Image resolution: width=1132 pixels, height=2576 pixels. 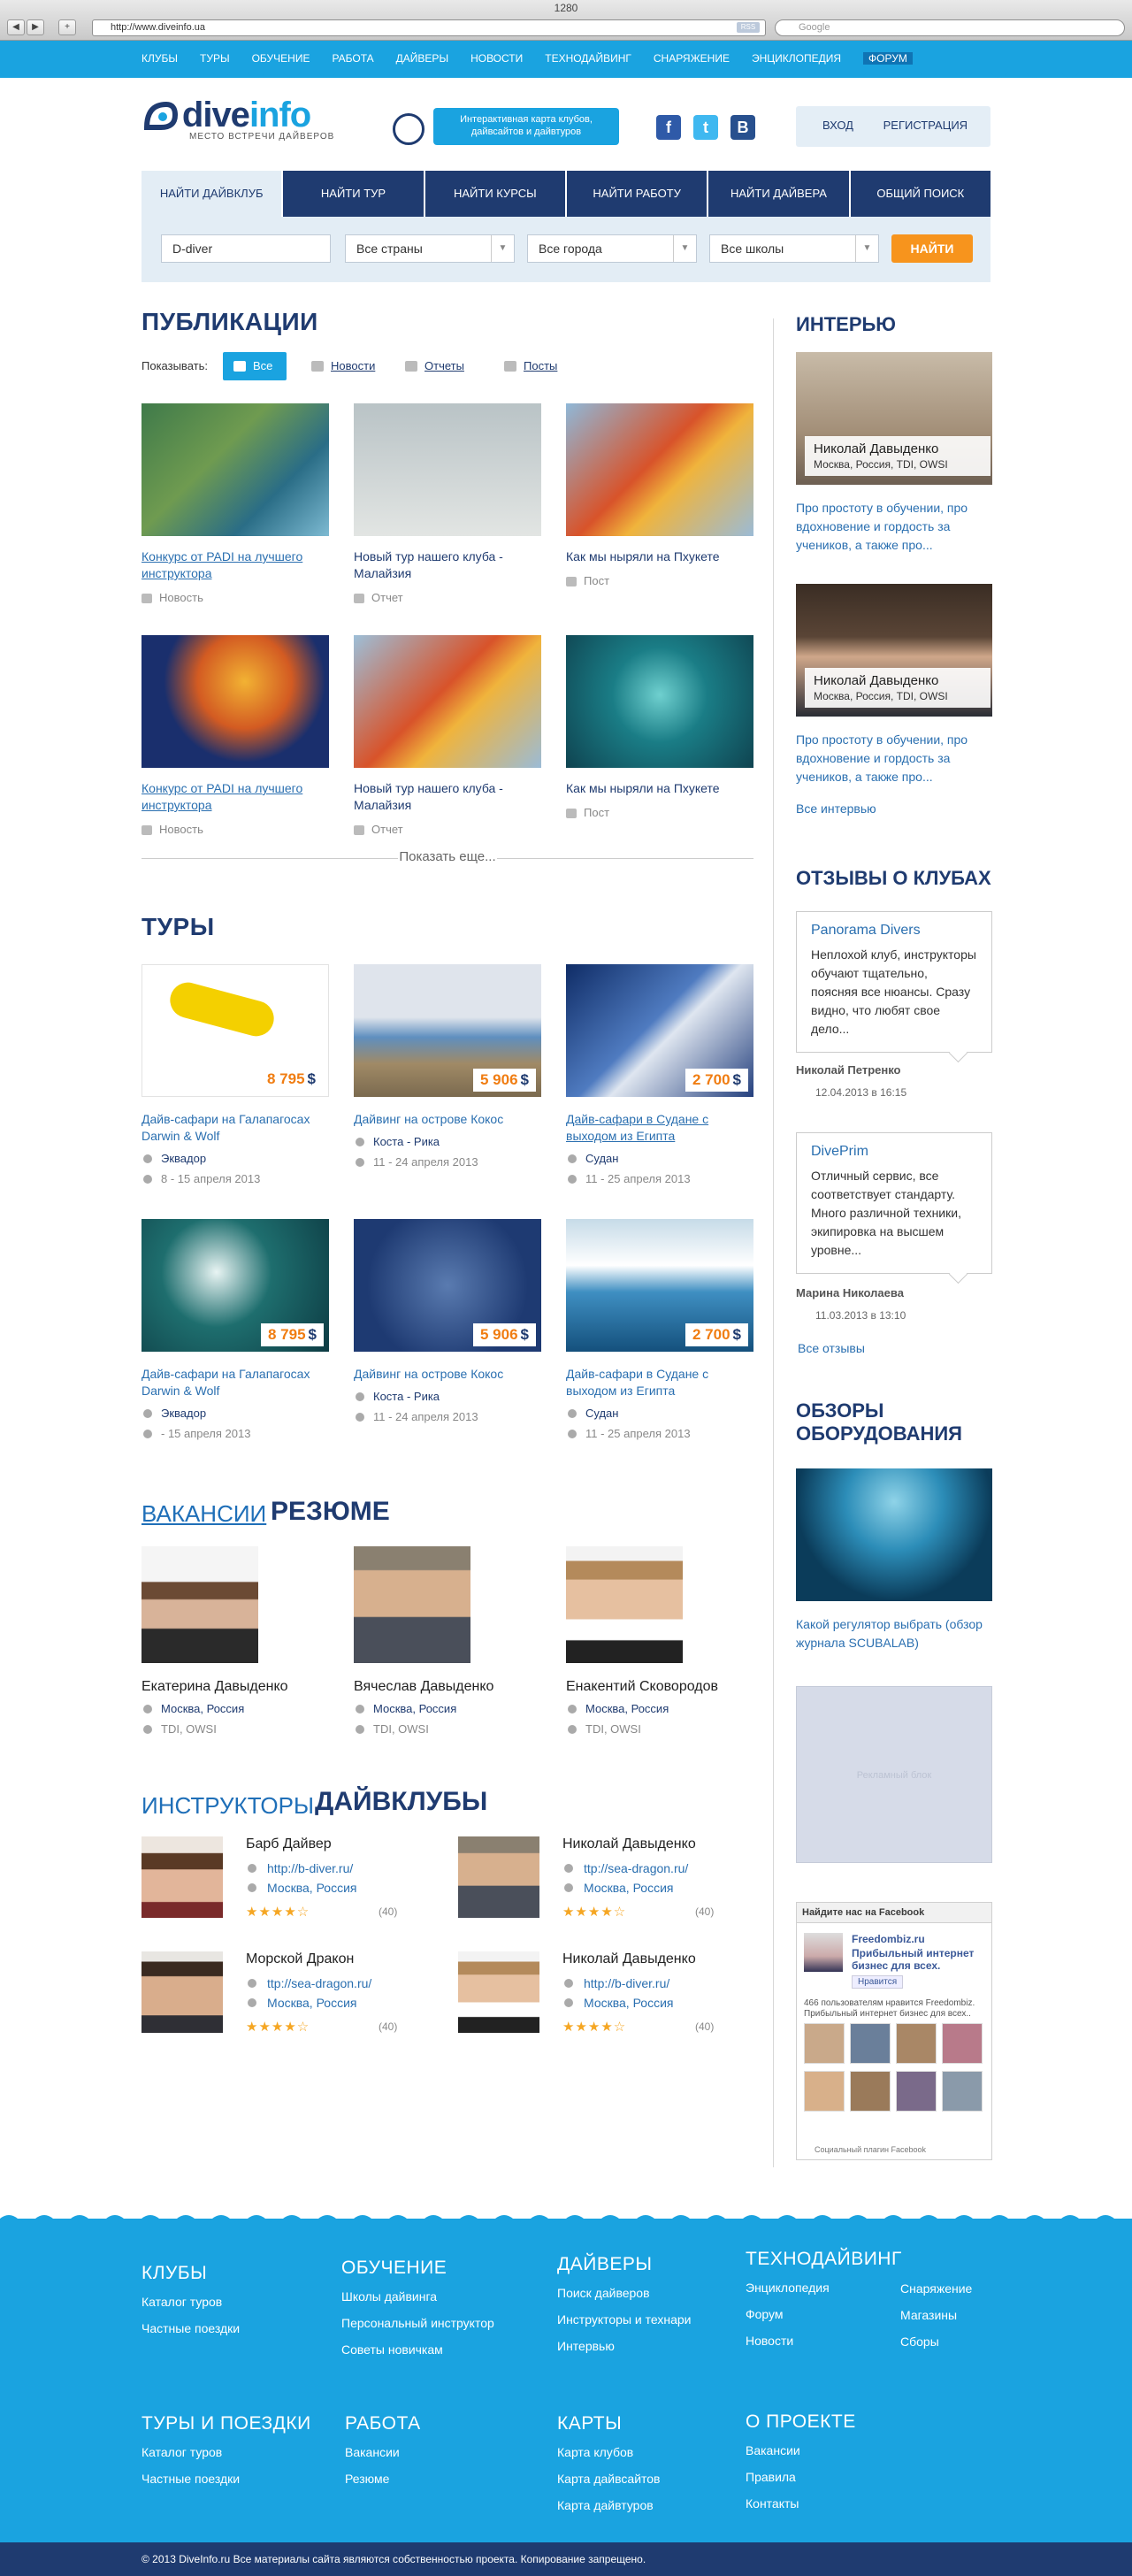 I want to click on footer-link: Карта дайвсайтов, so click(x=609, y=2479).